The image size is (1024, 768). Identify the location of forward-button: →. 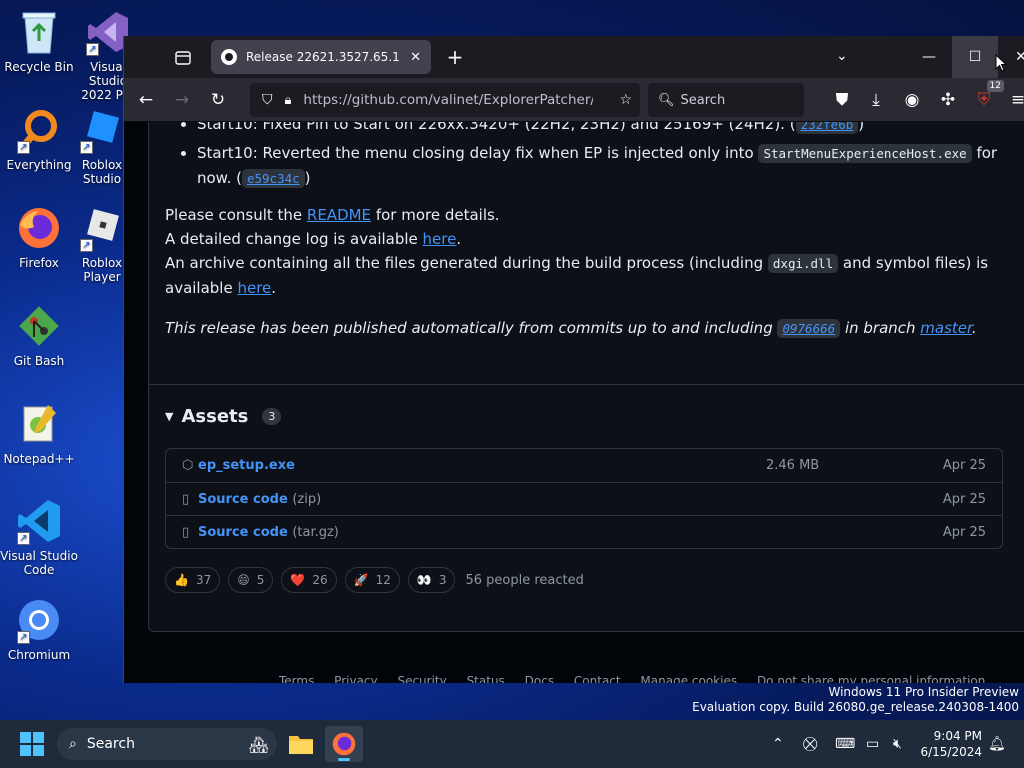
(182, 100).